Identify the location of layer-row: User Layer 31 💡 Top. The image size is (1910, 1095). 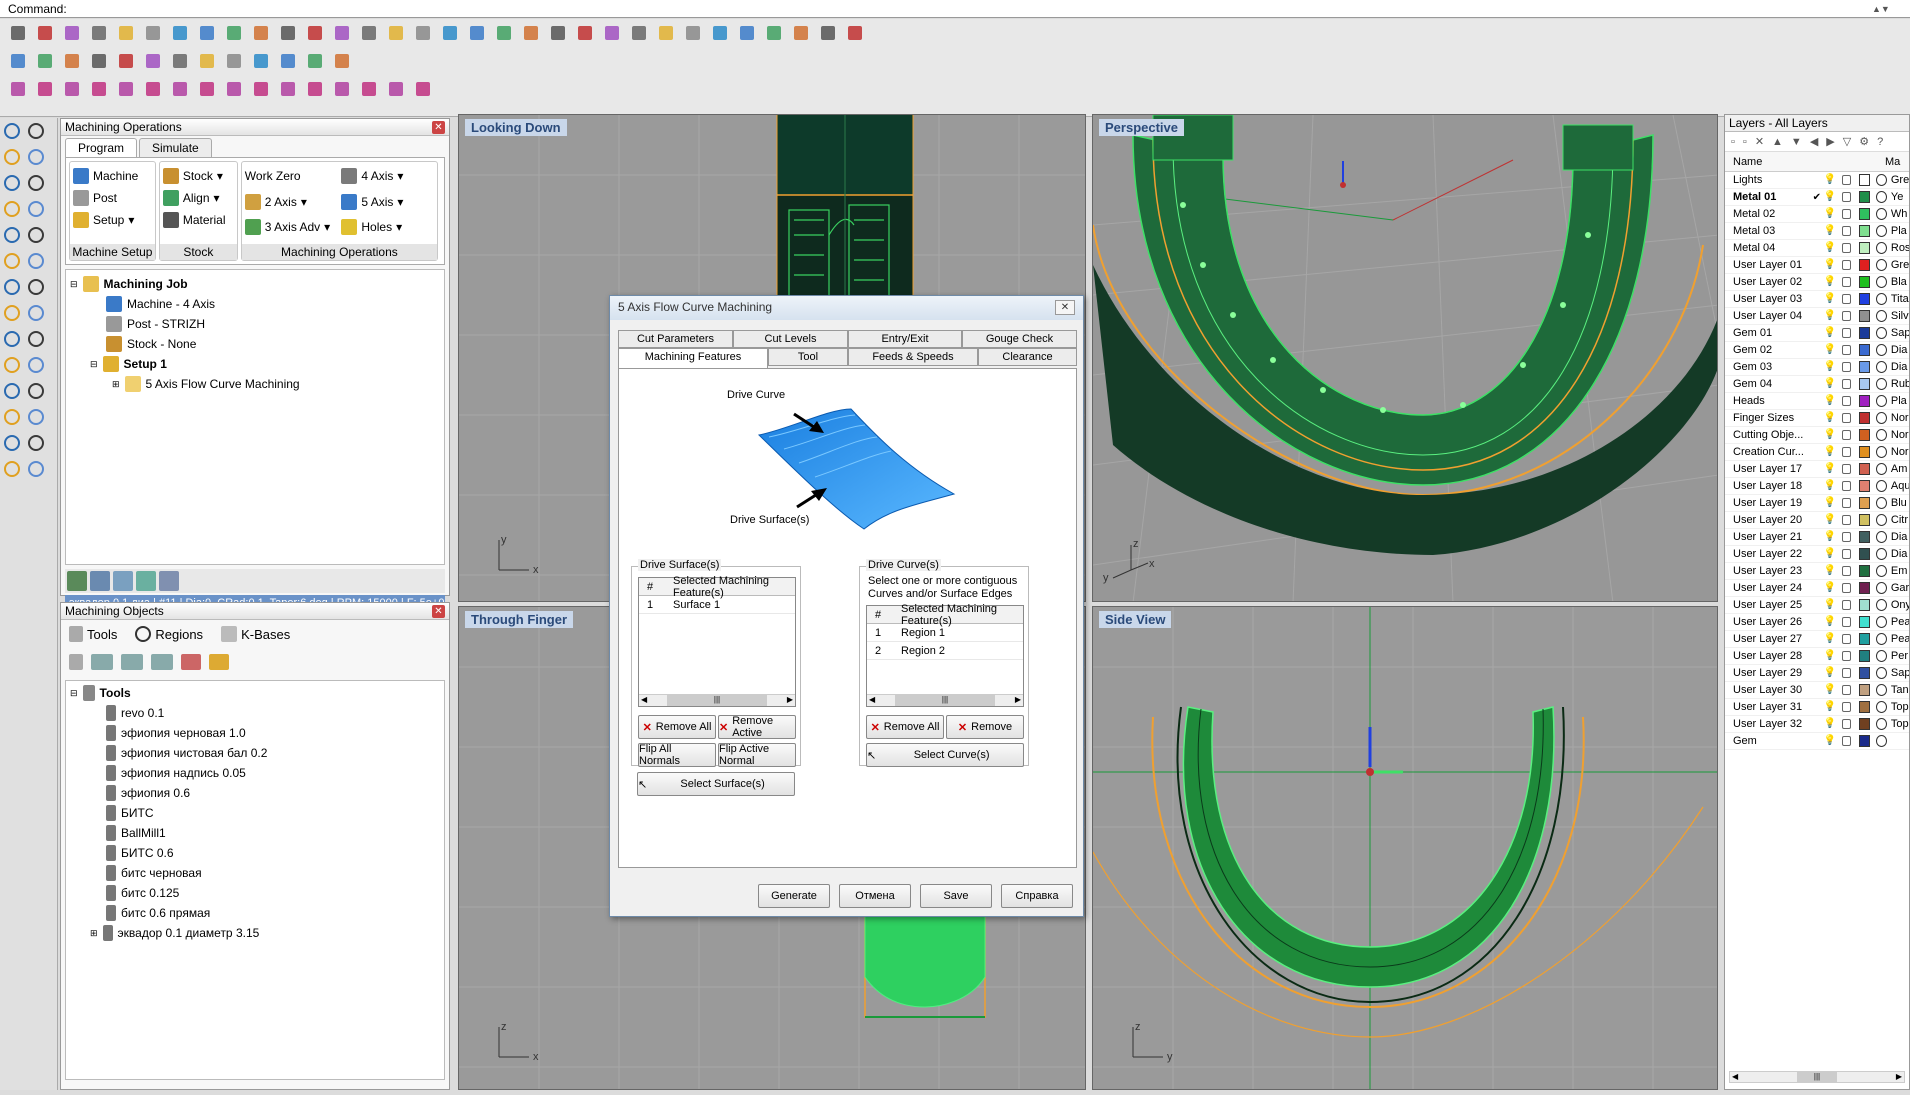
(1817, 707).